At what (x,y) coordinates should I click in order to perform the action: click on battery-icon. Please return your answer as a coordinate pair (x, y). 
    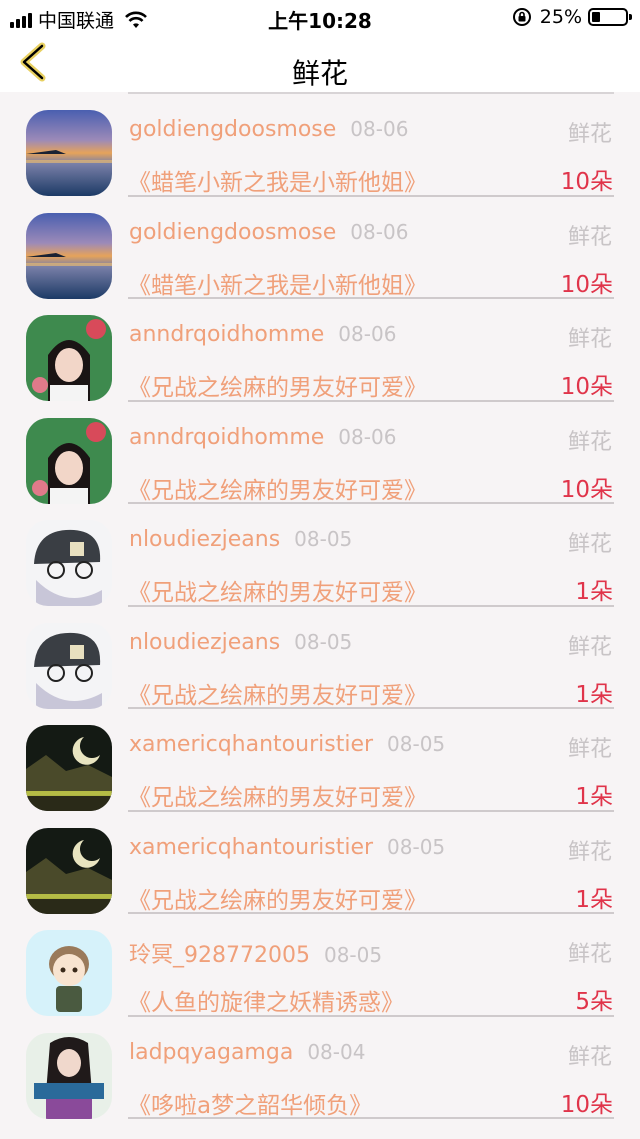
    Looking at the image, I should click on (610, 17).